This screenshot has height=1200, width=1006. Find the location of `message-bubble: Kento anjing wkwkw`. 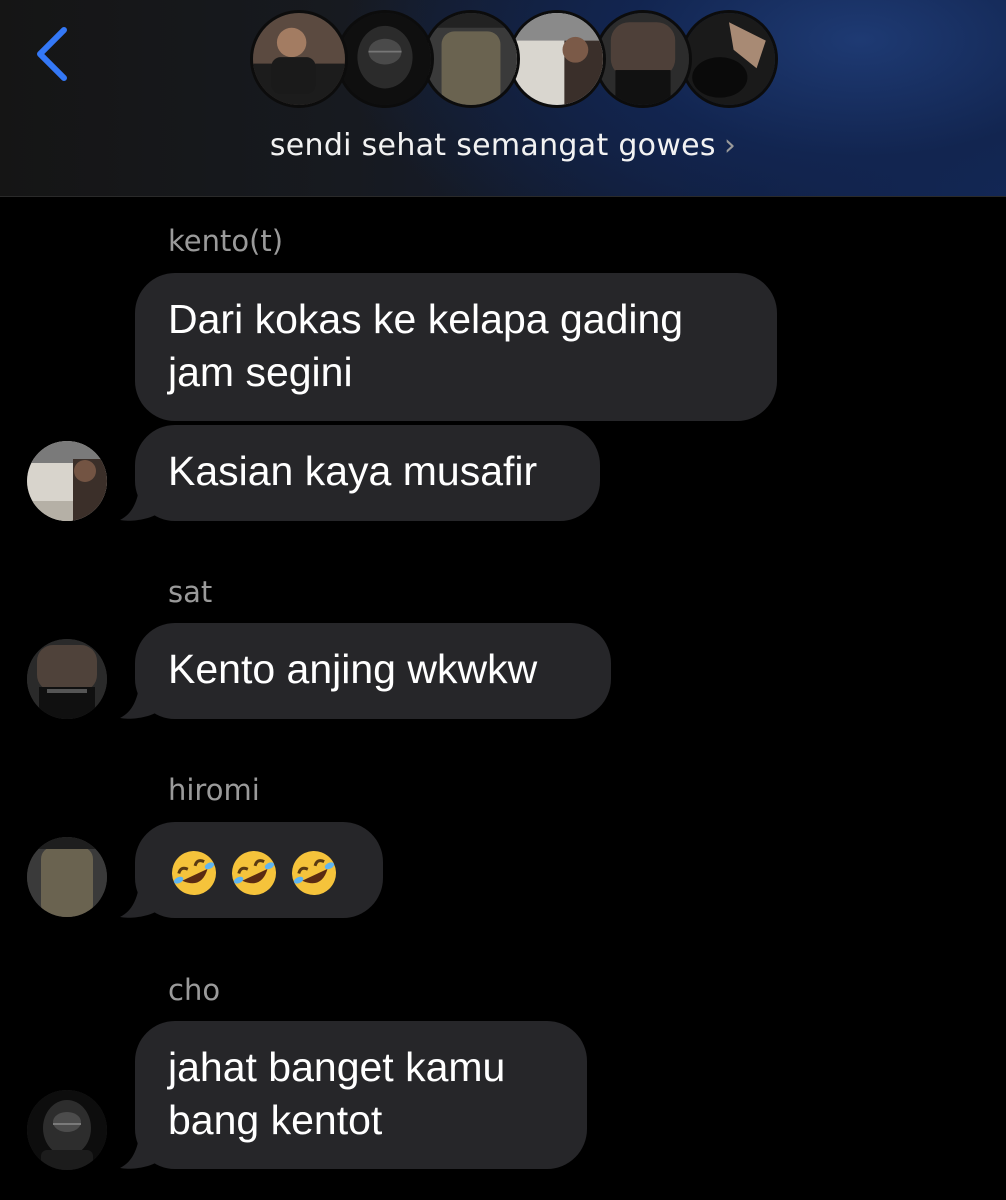

message-bubble: Kento anjing wkwkw is located at coordinates (373, 671).